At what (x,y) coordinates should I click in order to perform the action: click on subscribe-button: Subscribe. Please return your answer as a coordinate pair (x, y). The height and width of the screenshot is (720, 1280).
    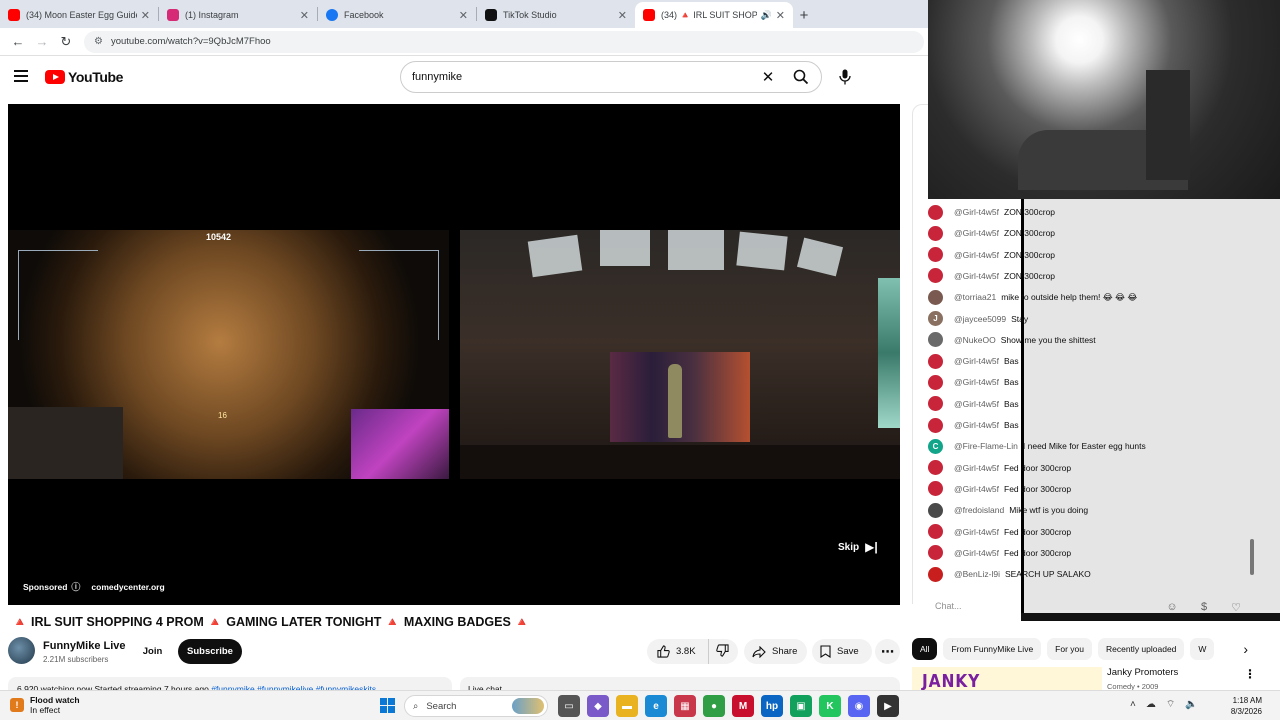
    Looking at the image, I should click on (210, 651).